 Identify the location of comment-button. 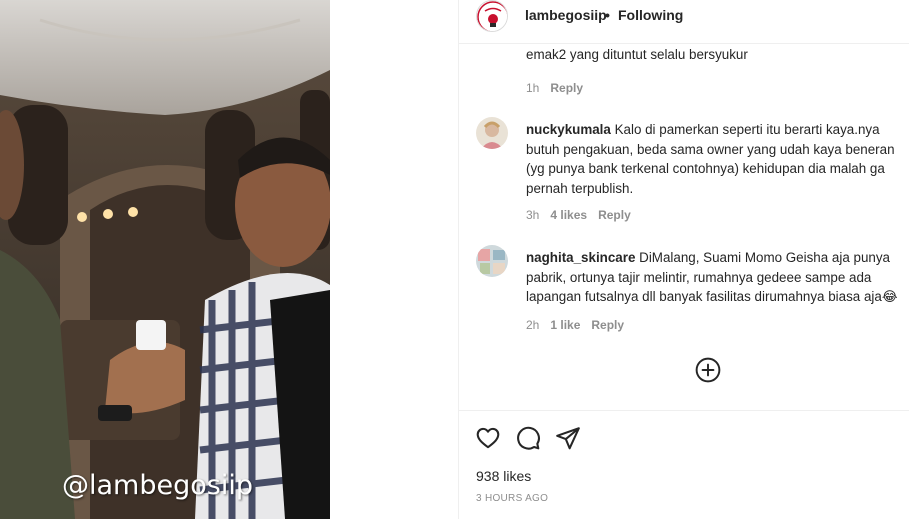
(528, 438).